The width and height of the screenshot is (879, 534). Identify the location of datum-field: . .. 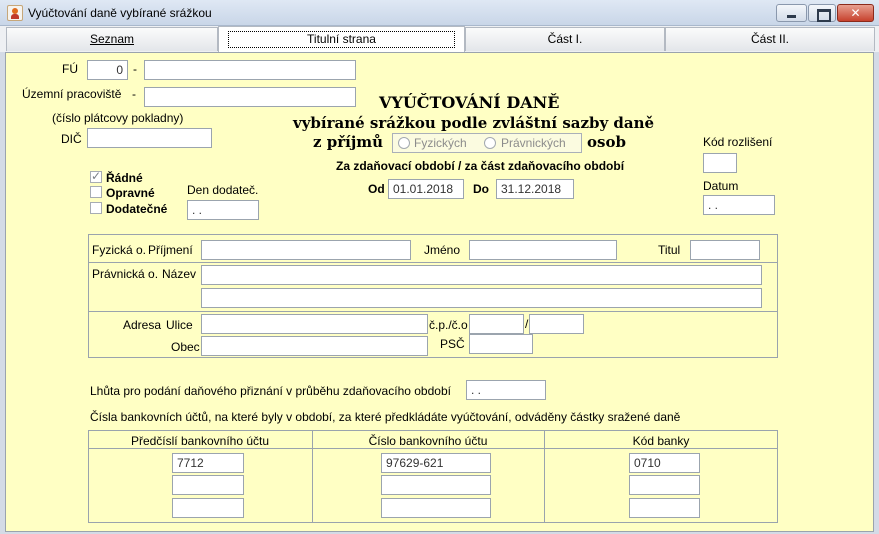
(739, 205).